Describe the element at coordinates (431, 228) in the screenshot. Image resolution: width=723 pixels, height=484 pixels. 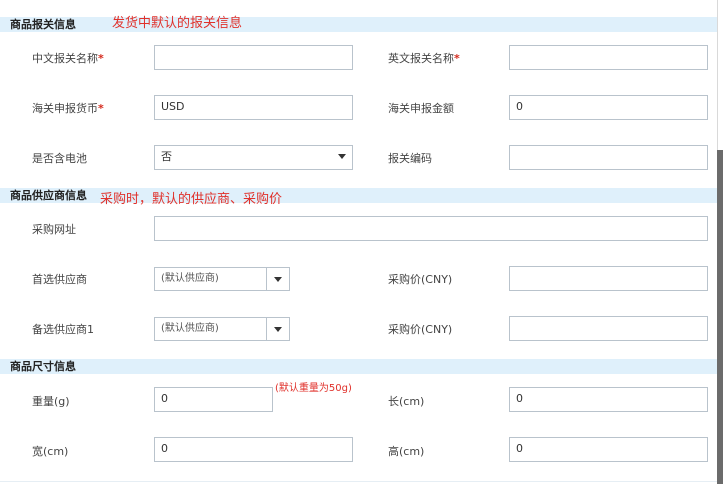
I see `purchase-url-input` at that location.